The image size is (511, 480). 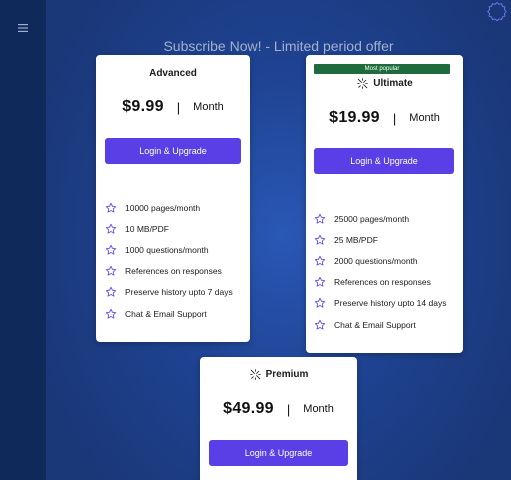 I want to click on price-row: $49.99 | Month, so click(x=278, y=409).